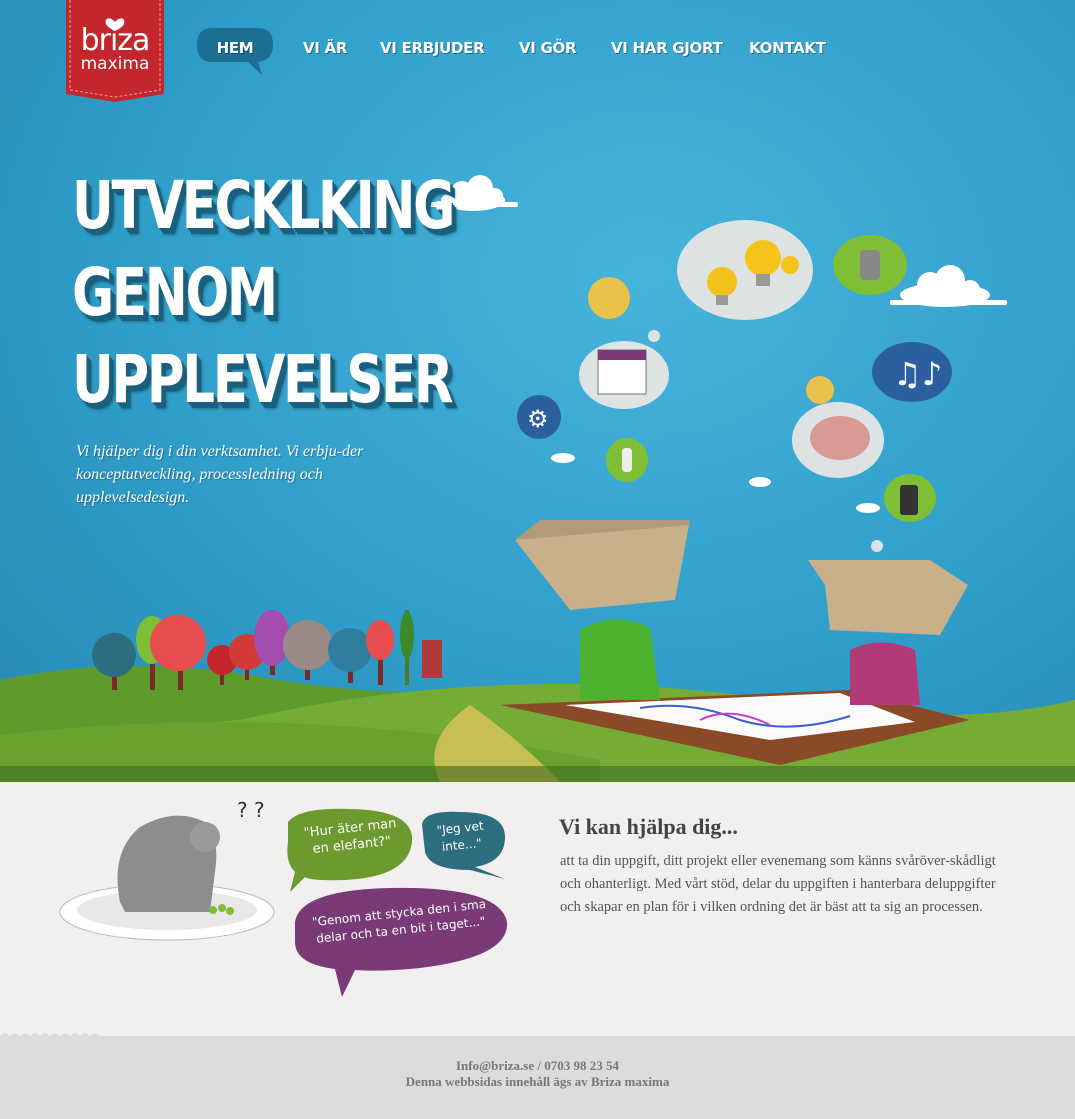  Describe the element at coordinates (948, 286) in the screenshot. I see `cloud-icon` at that location.